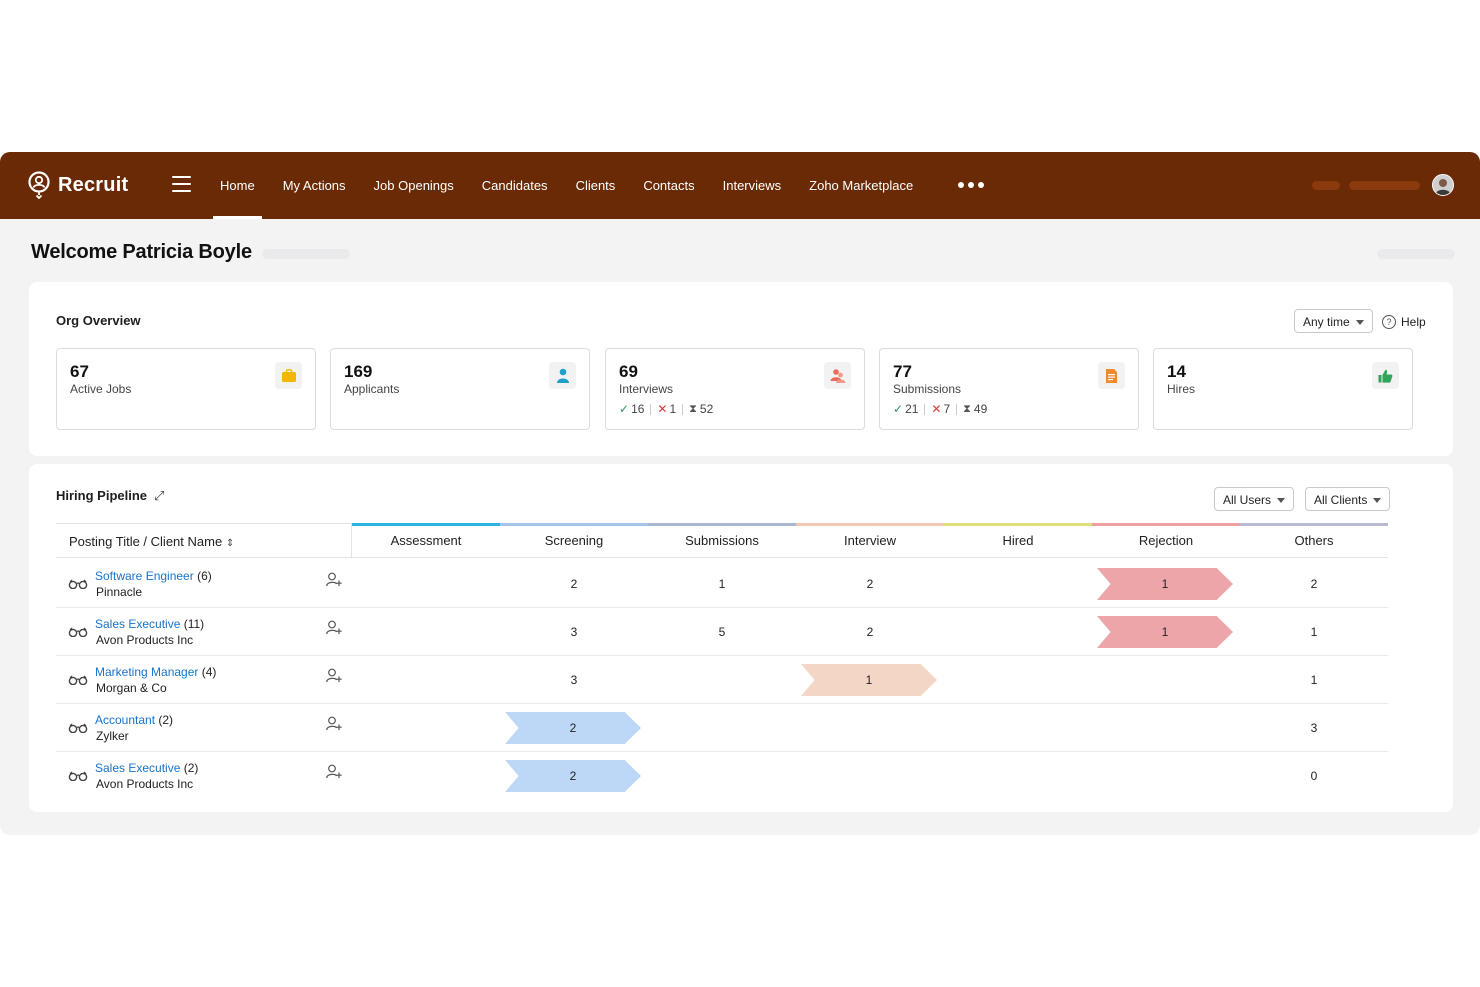 The height and width of the screenshot is (987, 1480). What do you see at coordinates (596, 185) in the screenshot?
I see `nav-clients: Clients` at bounding box center [596, 185].